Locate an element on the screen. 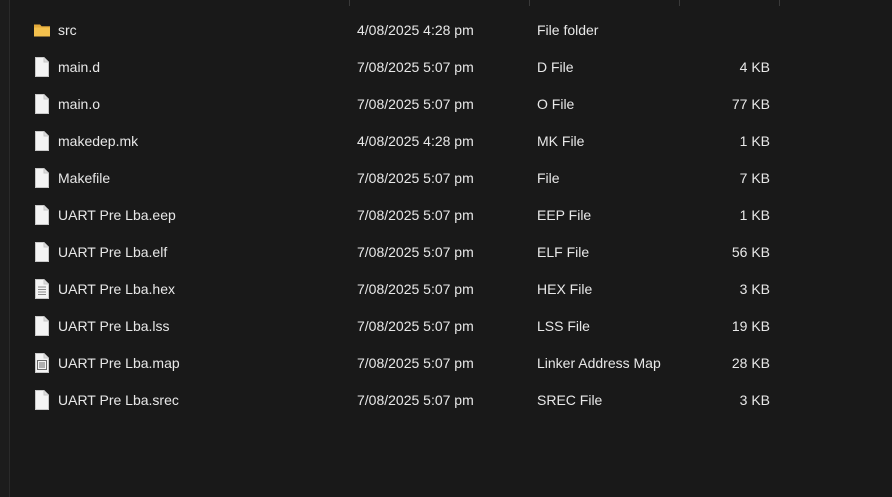  file-size: 56 KB is located at coordinates (750, 252).